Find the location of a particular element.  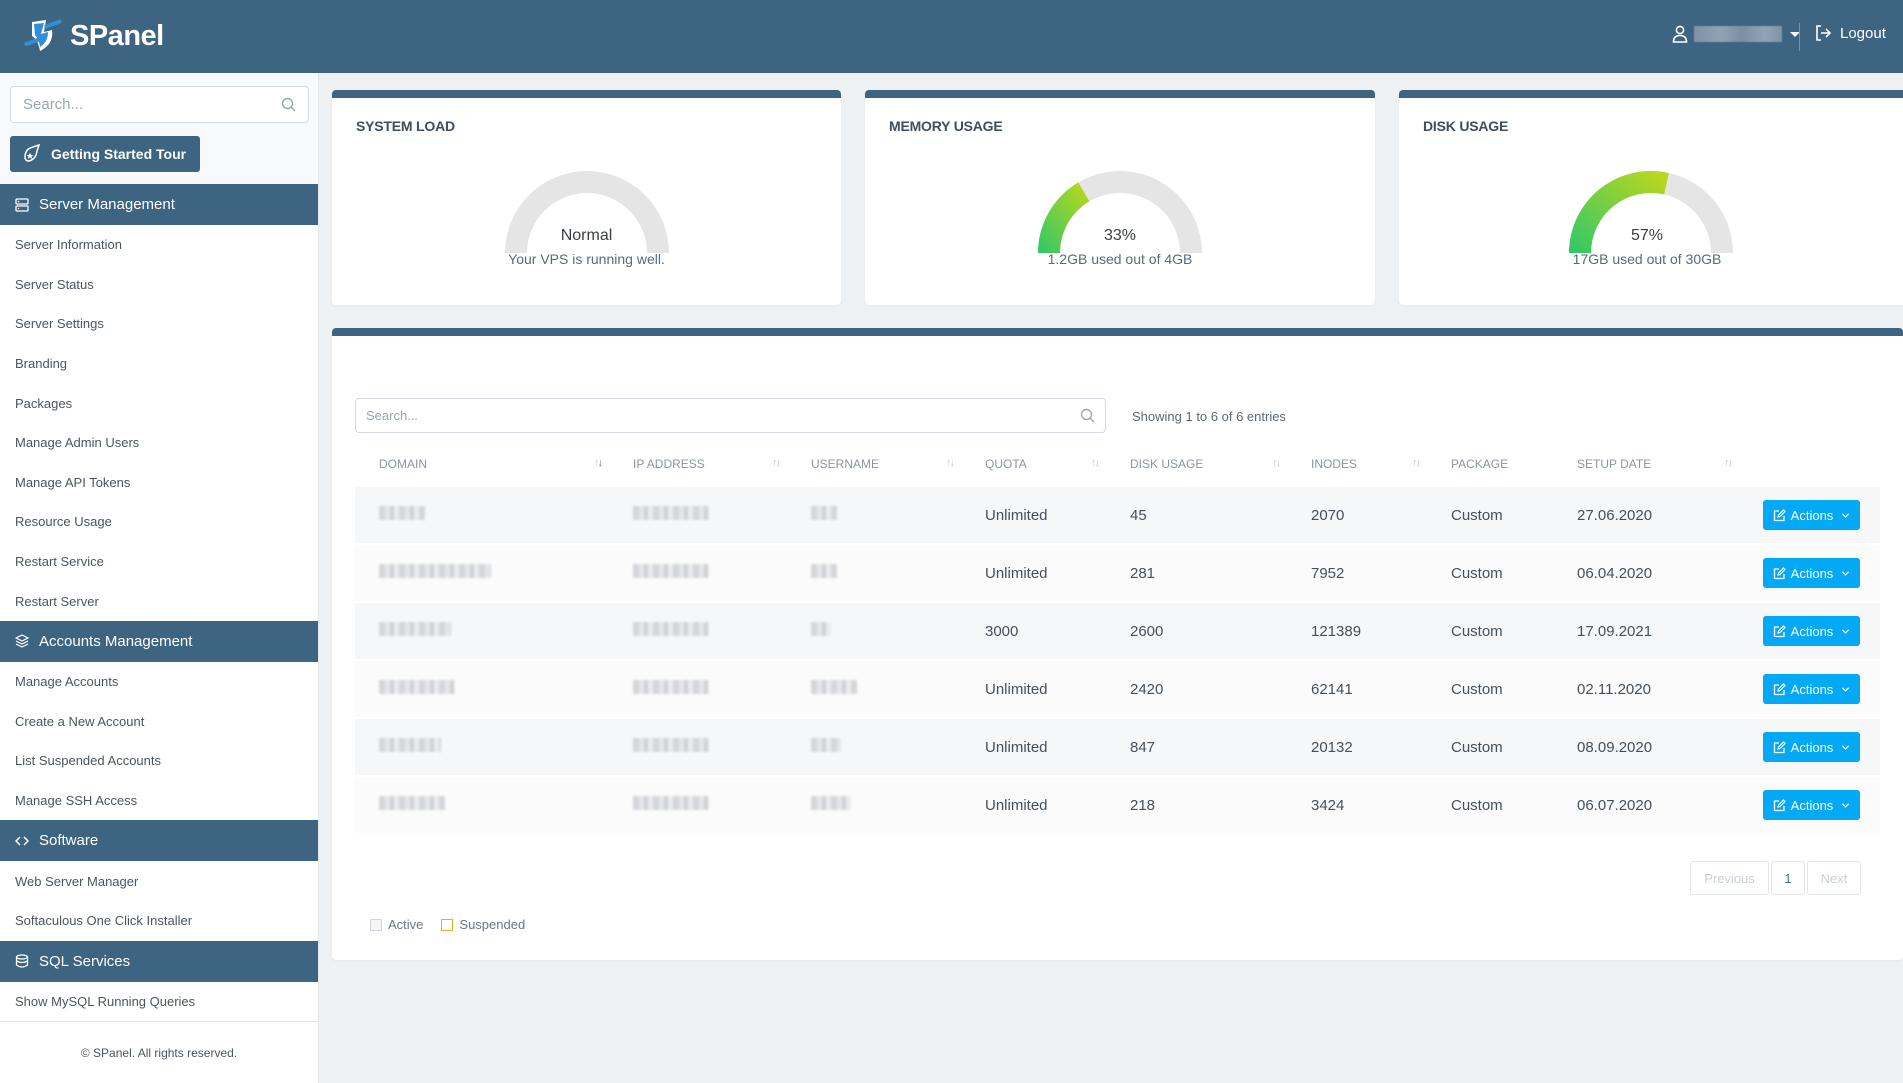

sidebar-search is located at coordinates (159, 104).